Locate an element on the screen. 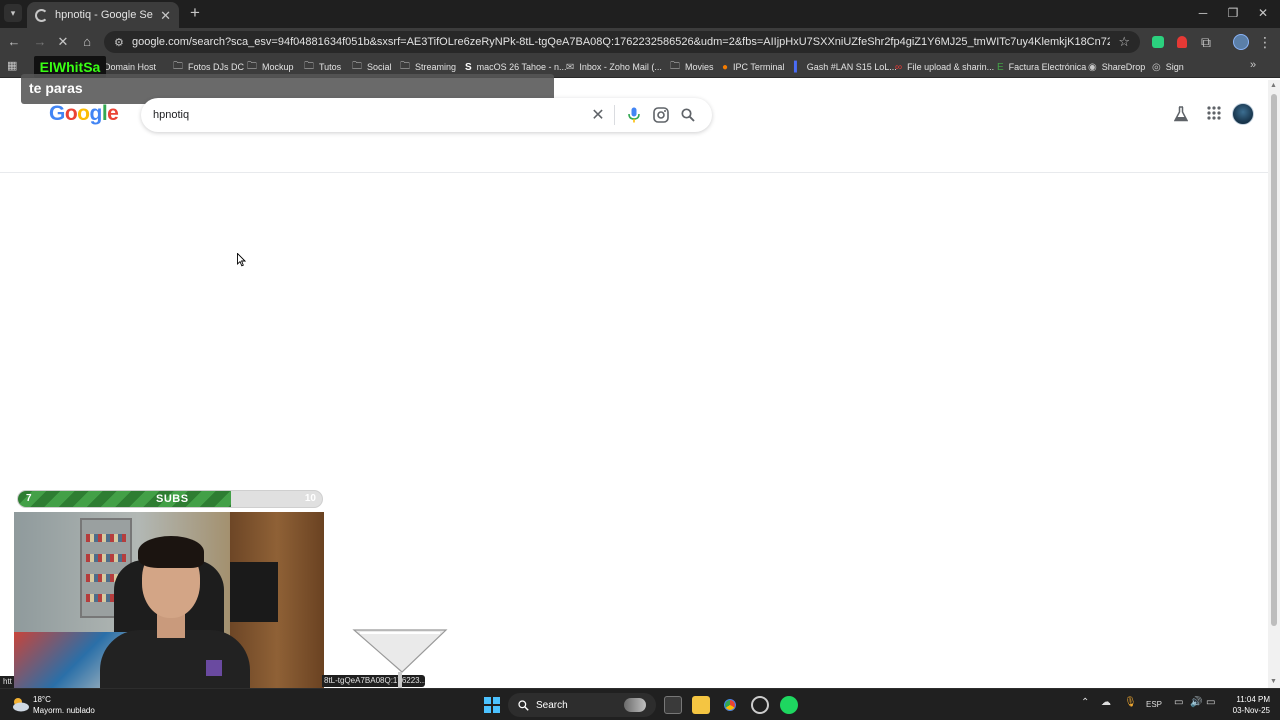  tab-strip: ▾ hpnotiq - Google Search ✕ + ─ ❐ ✕ is located at coordinates (640, 14).